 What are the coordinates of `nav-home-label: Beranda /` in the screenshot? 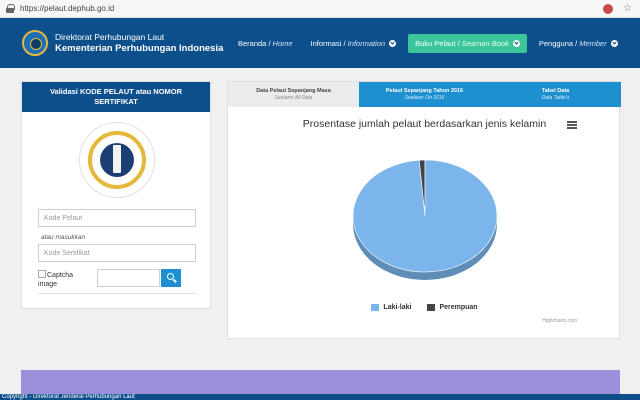 It's located at (254, 43).